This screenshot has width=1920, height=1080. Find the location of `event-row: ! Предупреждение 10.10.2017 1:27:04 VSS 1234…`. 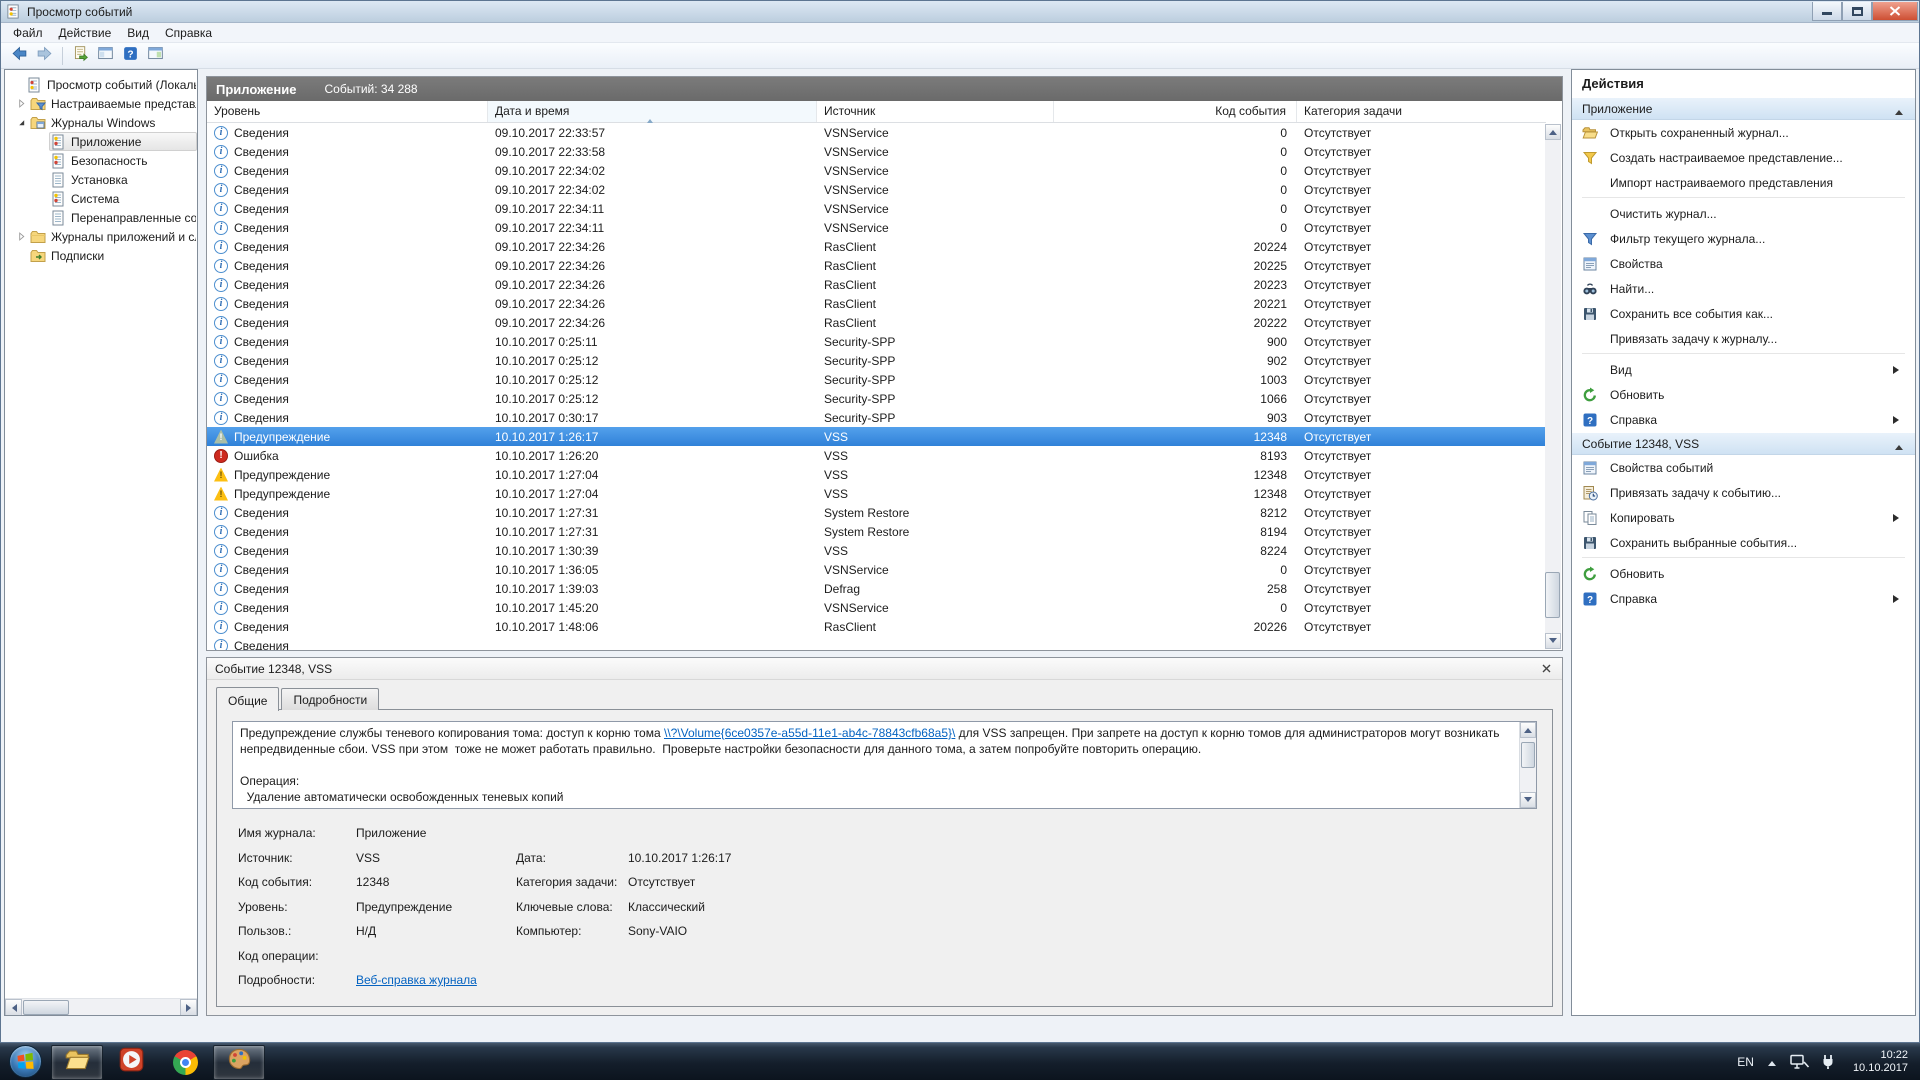

event-row: ! Предупреждение 10.10.2017 1:27:04 VSS 1234… is located at coordinates (876, 474).